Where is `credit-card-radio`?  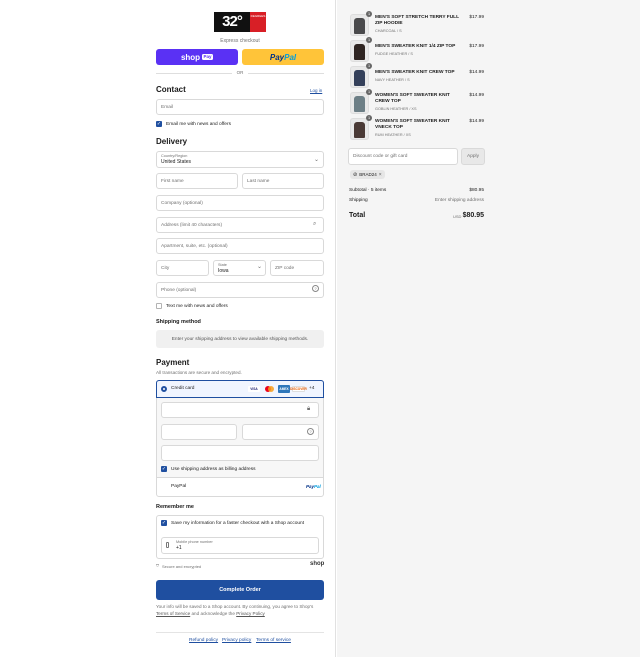
credit-card-radio is located at coordinates (164, 389).